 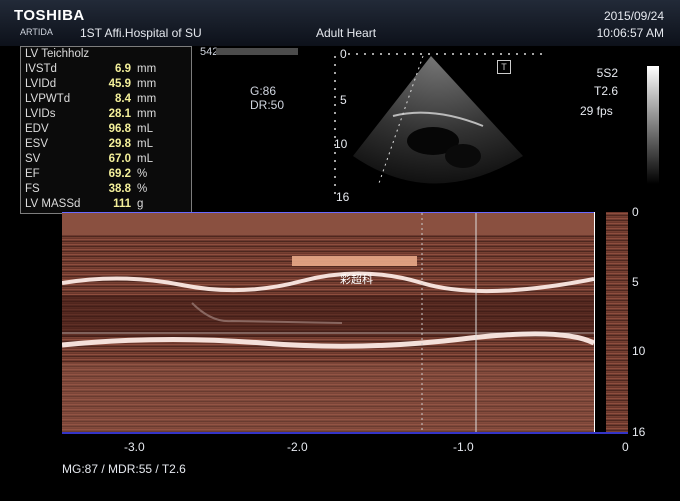 I want to click on depth-bar, so click(x=257, y=51).